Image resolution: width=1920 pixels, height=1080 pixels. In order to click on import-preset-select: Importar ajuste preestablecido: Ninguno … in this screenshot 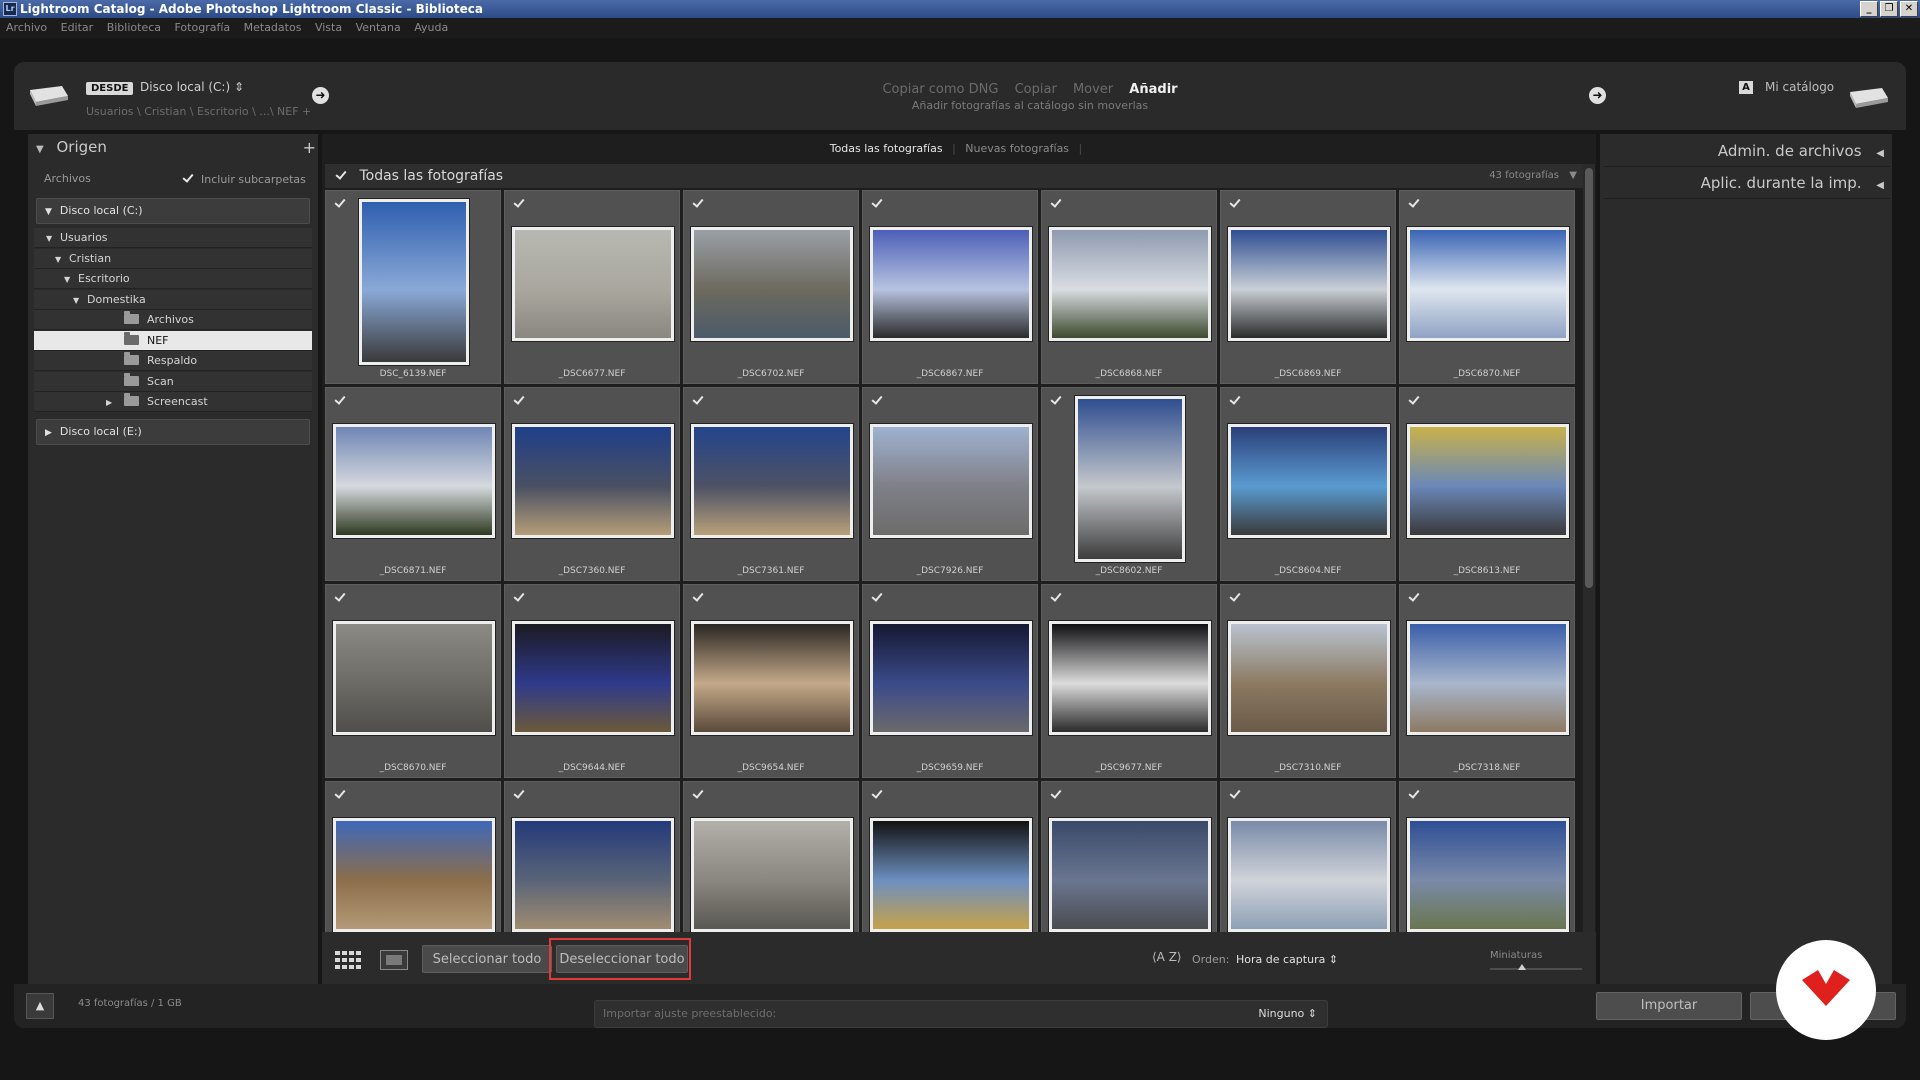, I will do `click(961, 1014)`.